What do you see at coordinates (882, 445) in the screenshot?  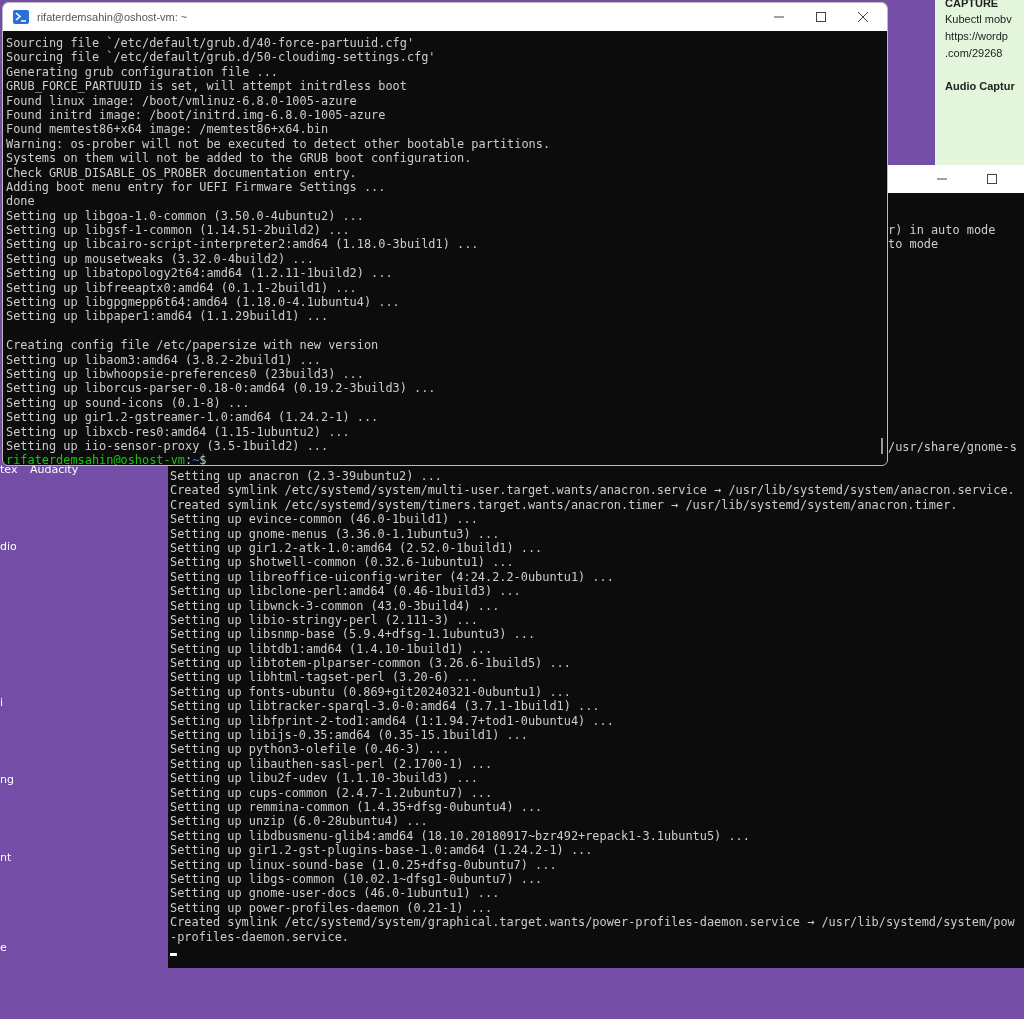 I see `scrollbar-thumb` at bounding box center [882, 445].